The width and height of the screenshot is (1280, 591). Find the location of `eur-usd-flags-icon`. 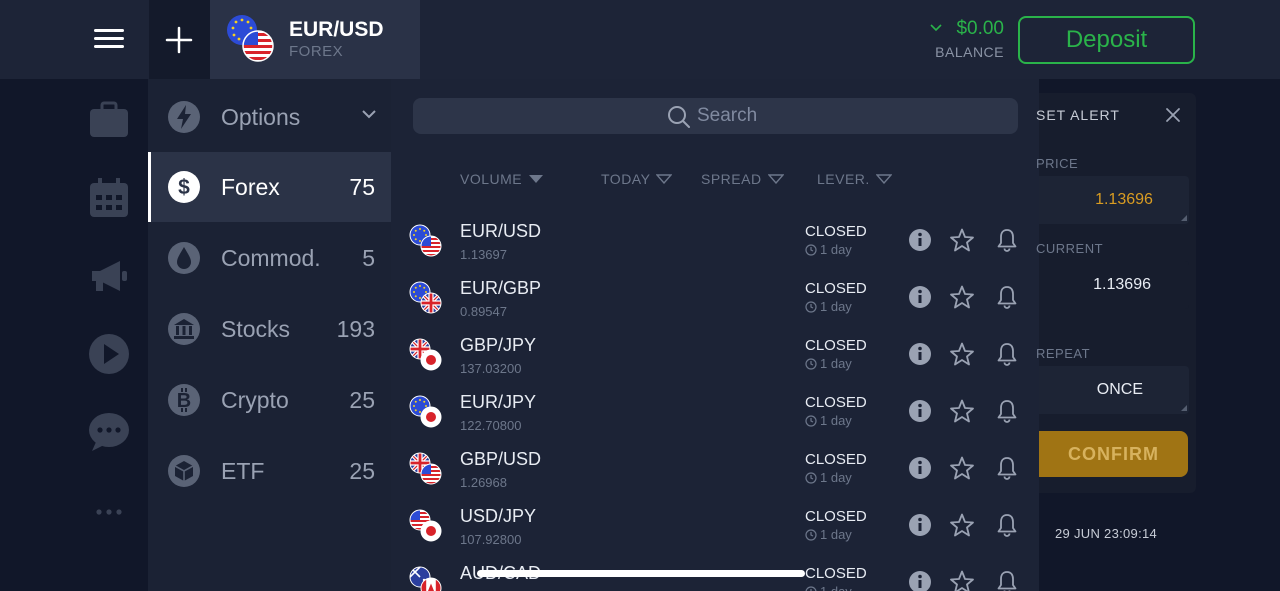

eur-usd-flags-icon is located at coordinates (250, 38).